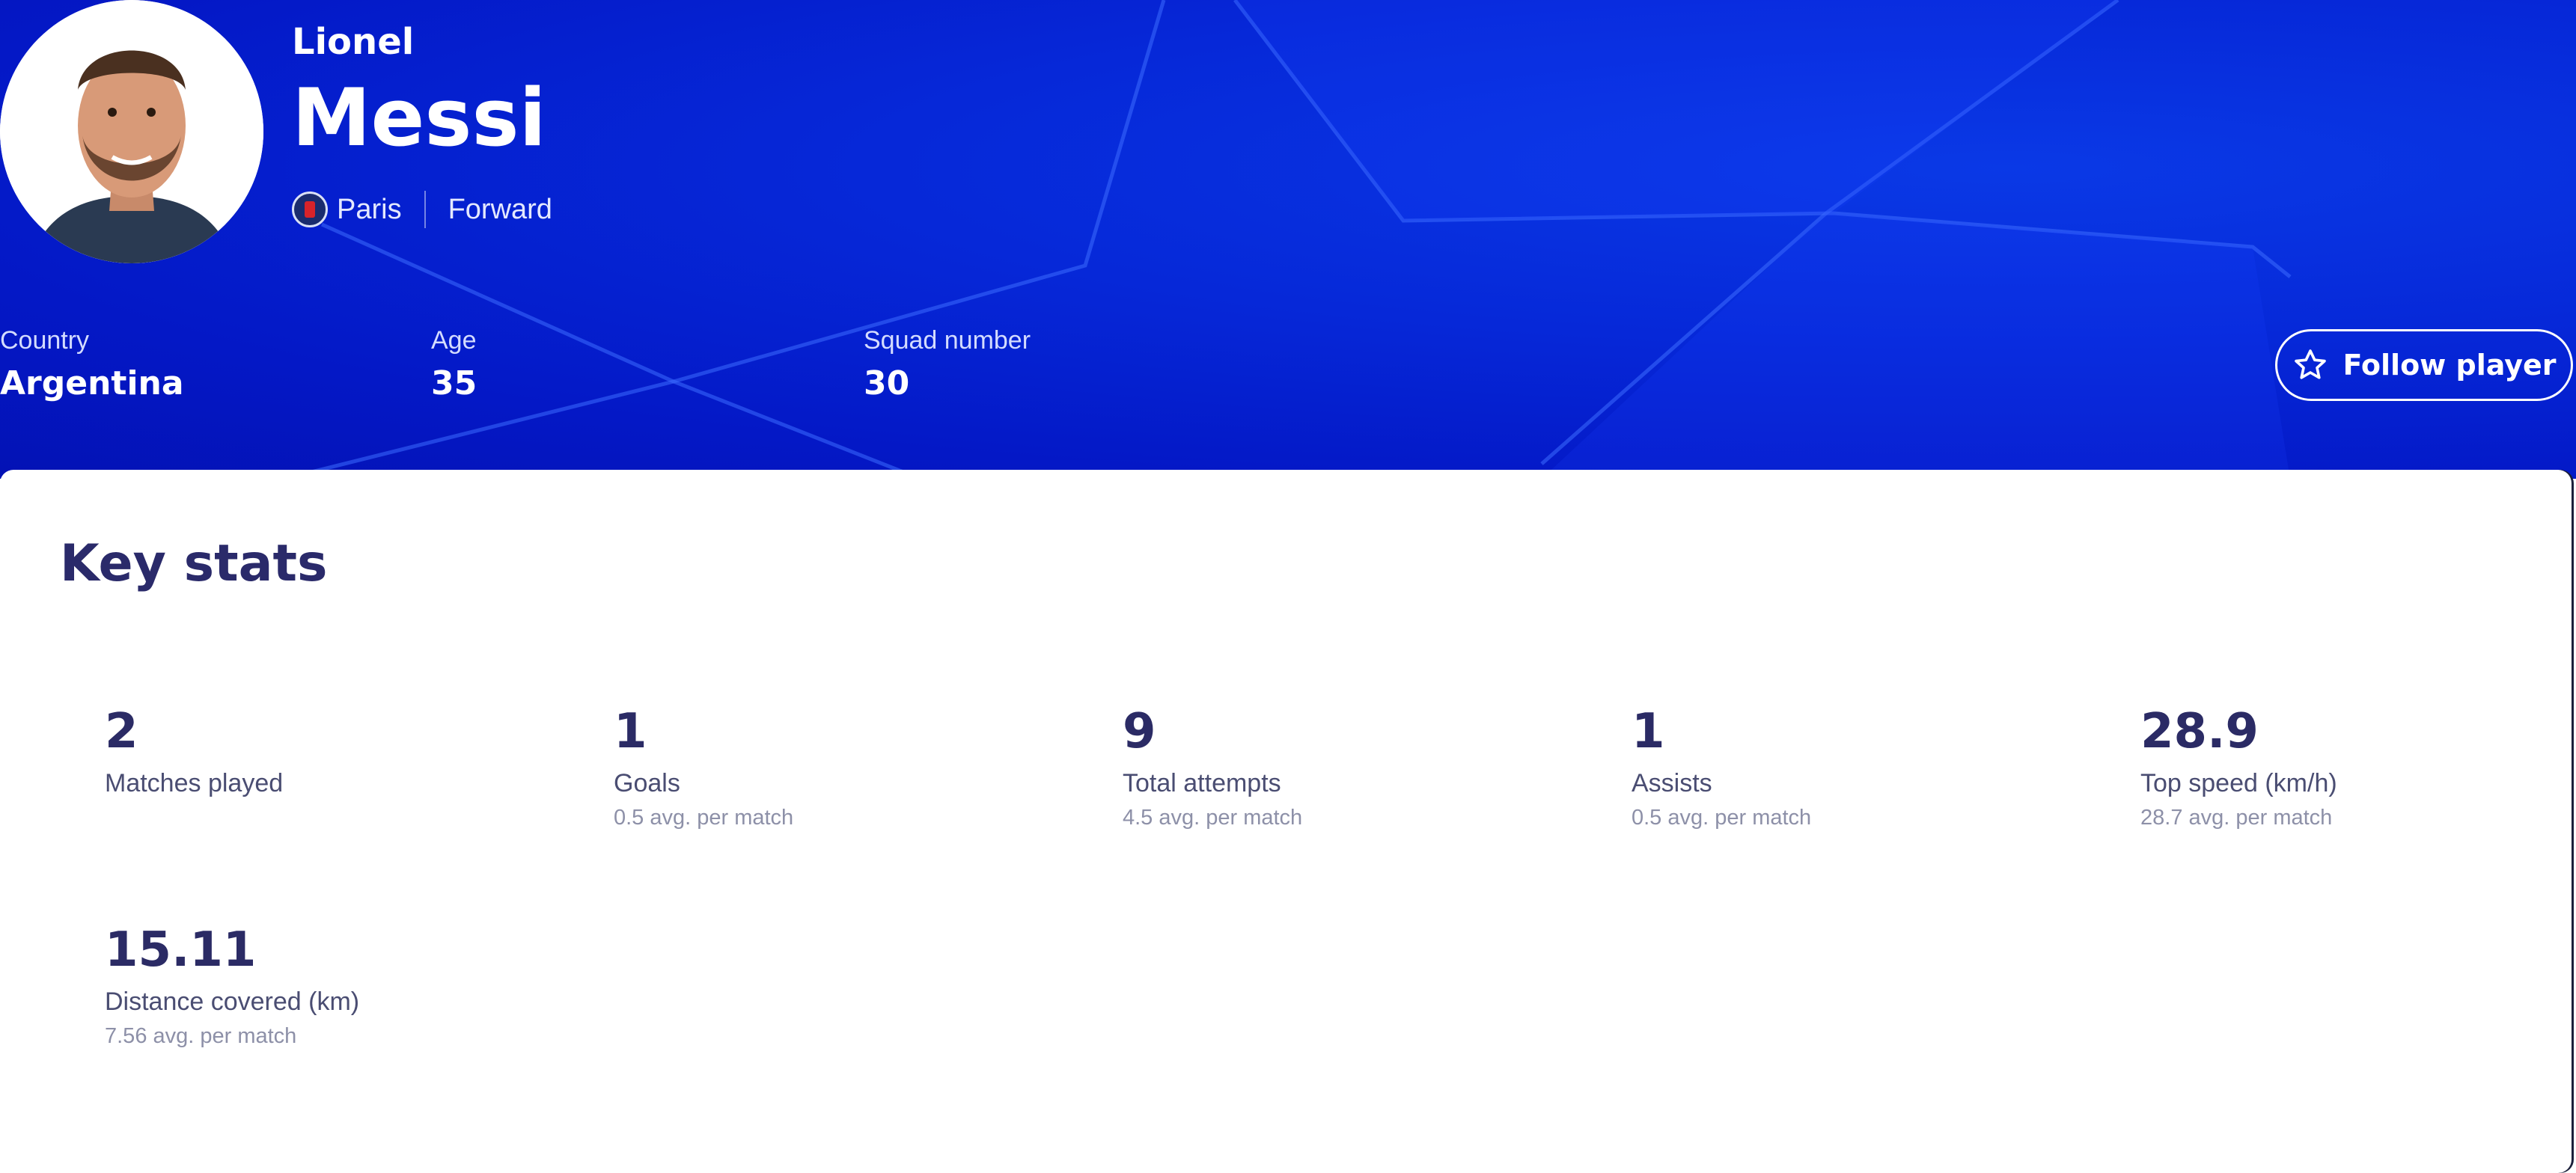  I want to click on key-stats-title: Key stats, so click(194, 563).